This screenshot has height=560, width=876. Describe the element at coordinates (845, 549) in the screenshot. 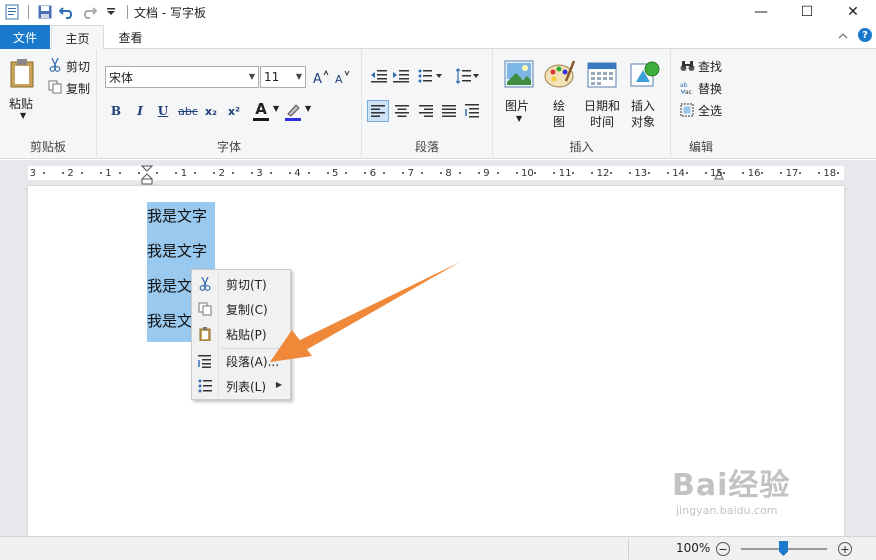

I see `zoom-in-button: +` at that location.